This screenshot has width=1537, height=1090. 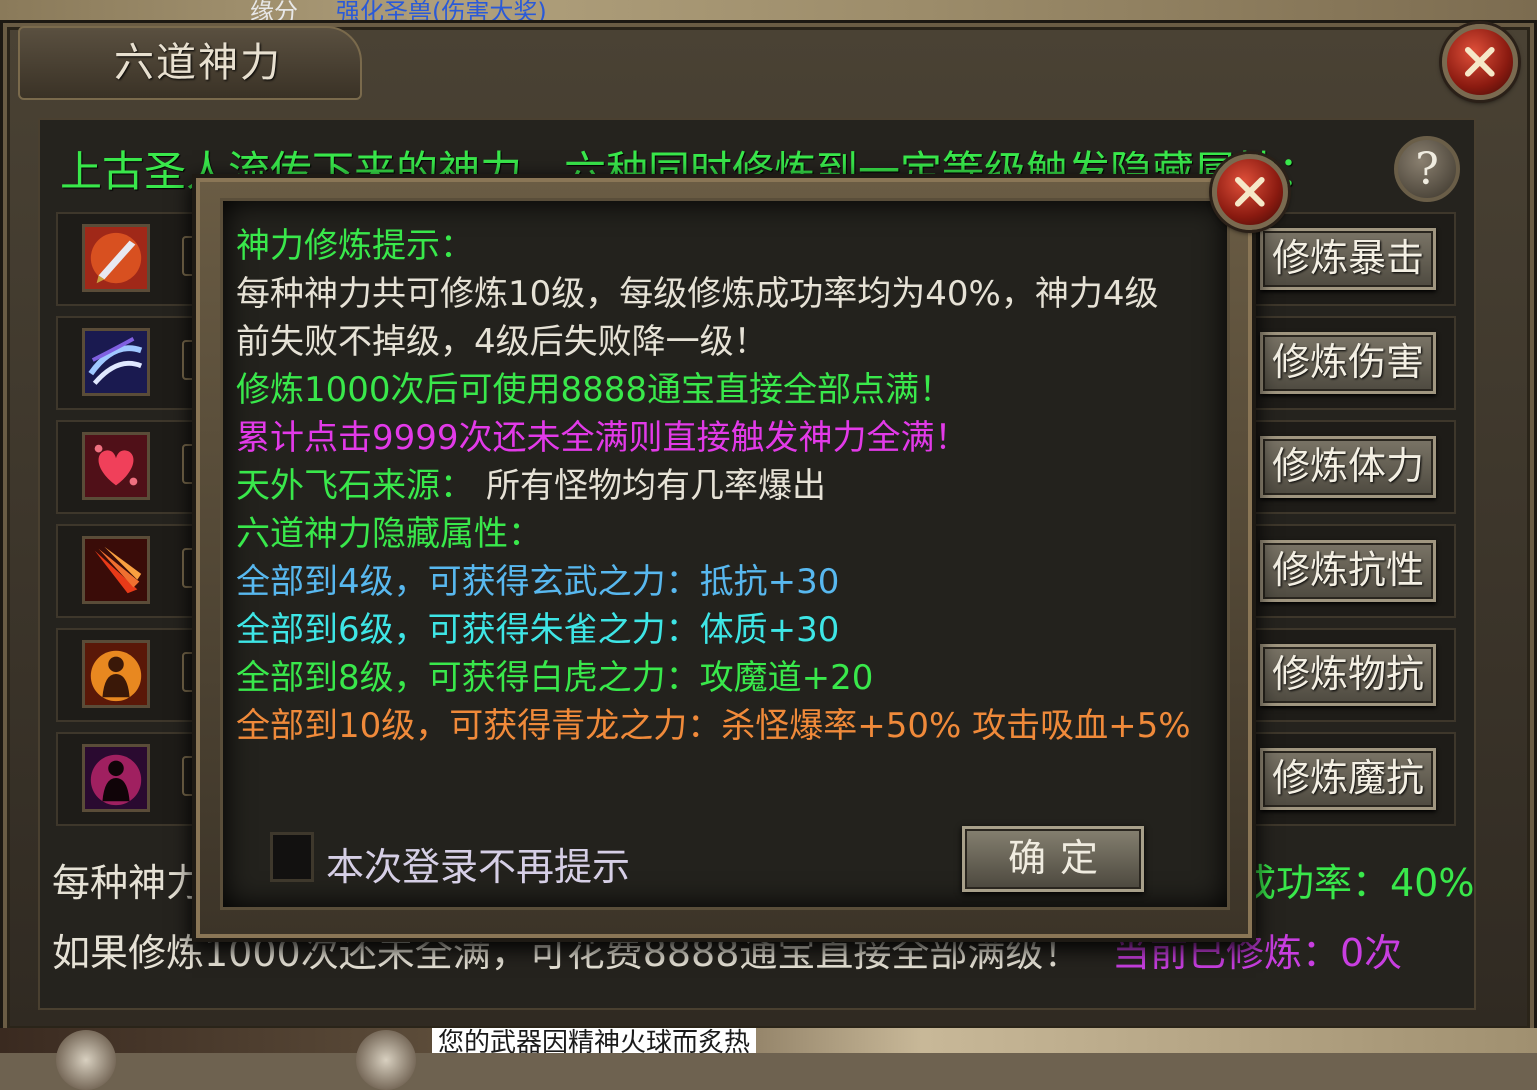 I want to click on tip-bonus-line: 全部到10级，可获得青龙之力：杀怪爆率+50% 攻击吸血+5%, so click(x=713, y=726).